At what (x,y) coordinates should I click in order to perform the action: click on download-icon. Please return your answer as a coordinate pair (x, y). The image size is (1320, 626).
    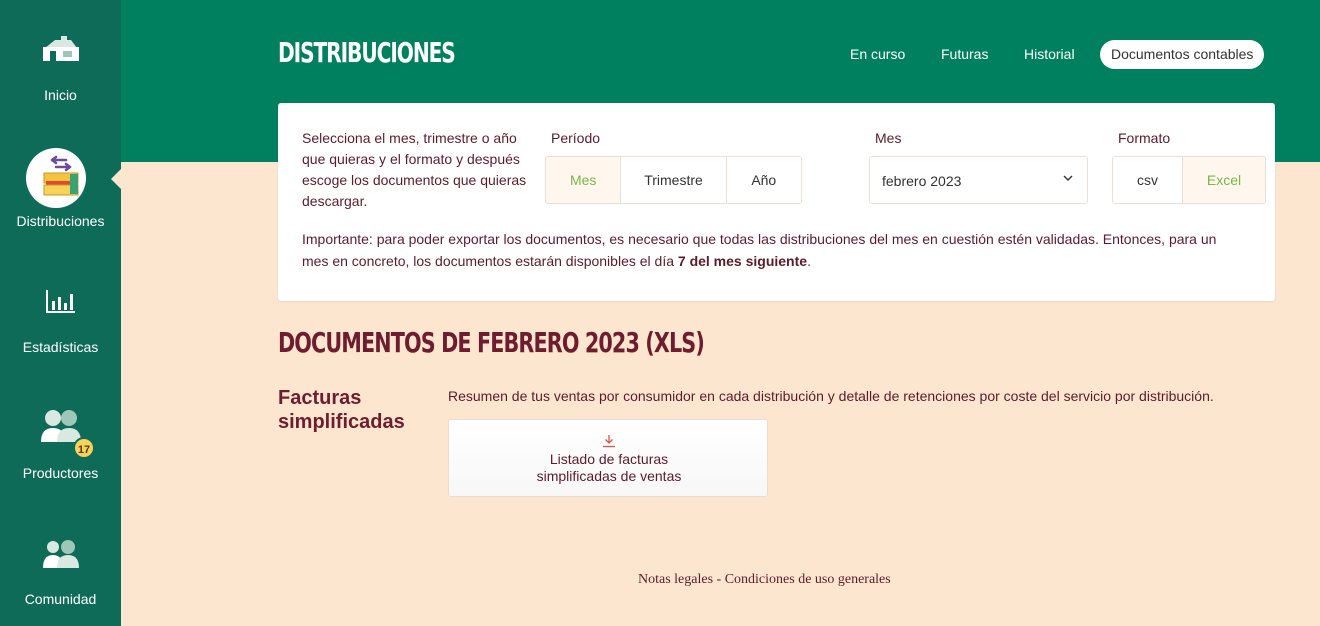
    Looking at the image, I should click on (609, 441).